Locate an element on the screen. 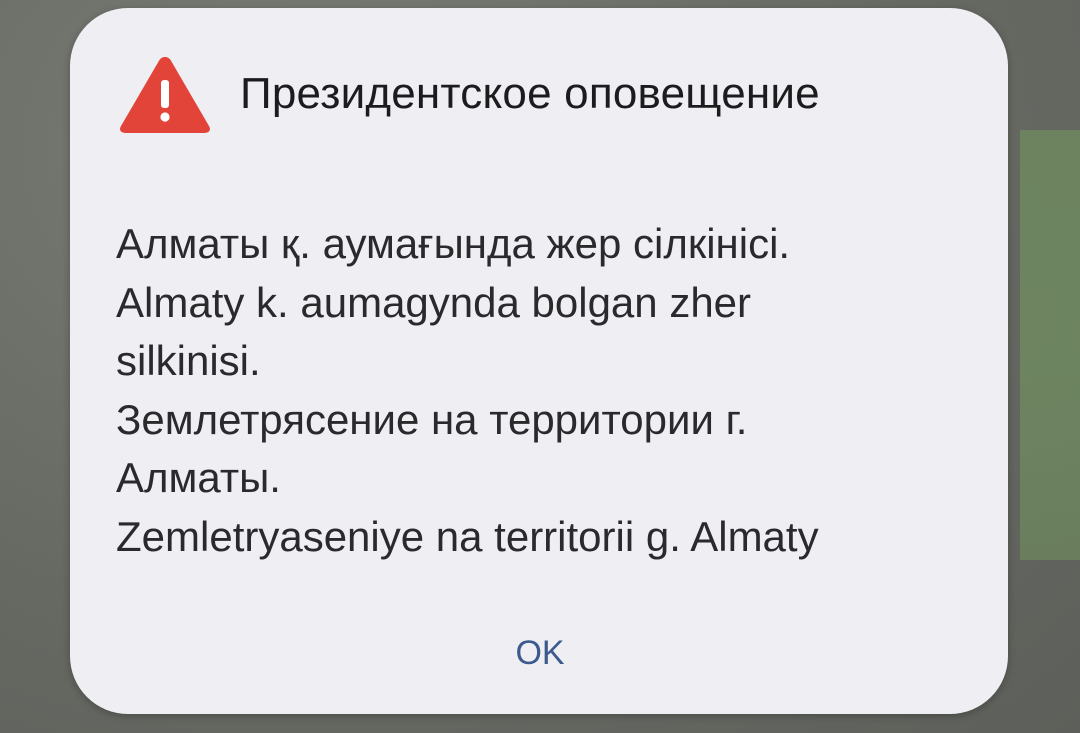 Image resolution: width=1080 pixels, height=733 pixels. alert-header: Президентское оповещение is located at coordinates (469, 94).